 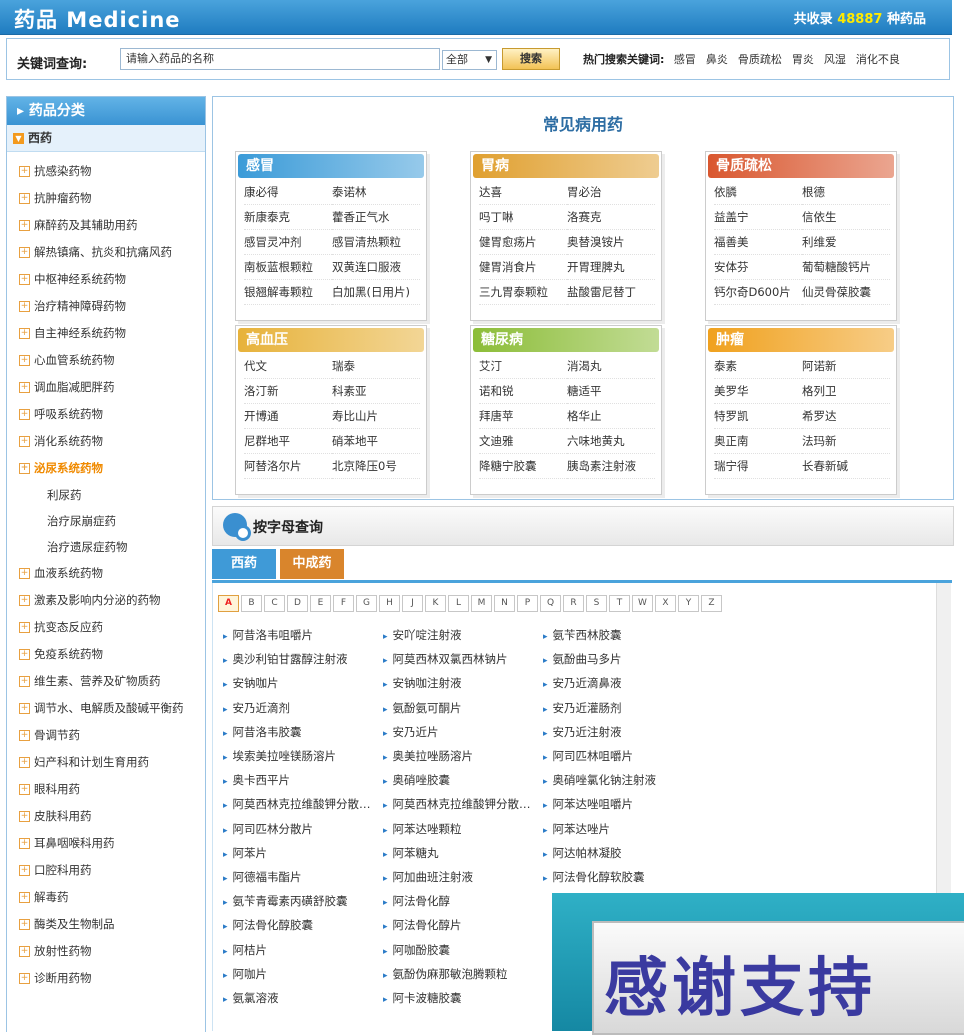 What do you see at coordinates (280, 756) in the screenshot?
I see `drug-list-item: 埃索美拉唑镁肠溶片` at bounding box center [280, 756].